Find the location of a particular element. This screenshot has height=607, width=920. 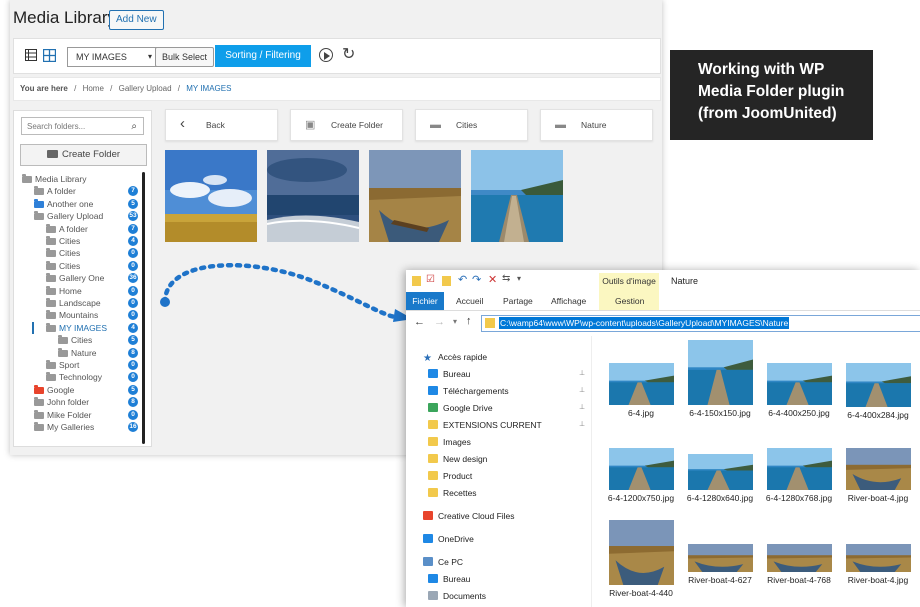

nav-item: Ce PC is located at coordinates (443, 562).